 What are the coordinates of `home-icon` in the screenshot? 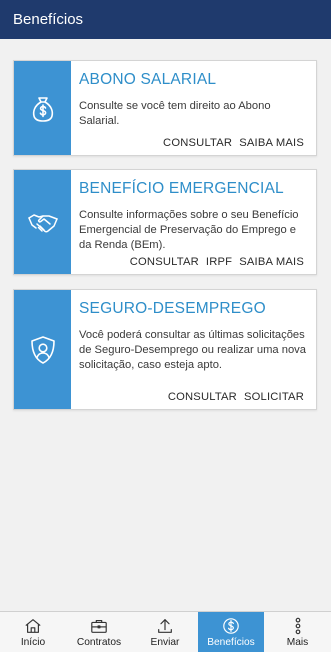 It's located at (33, 626).